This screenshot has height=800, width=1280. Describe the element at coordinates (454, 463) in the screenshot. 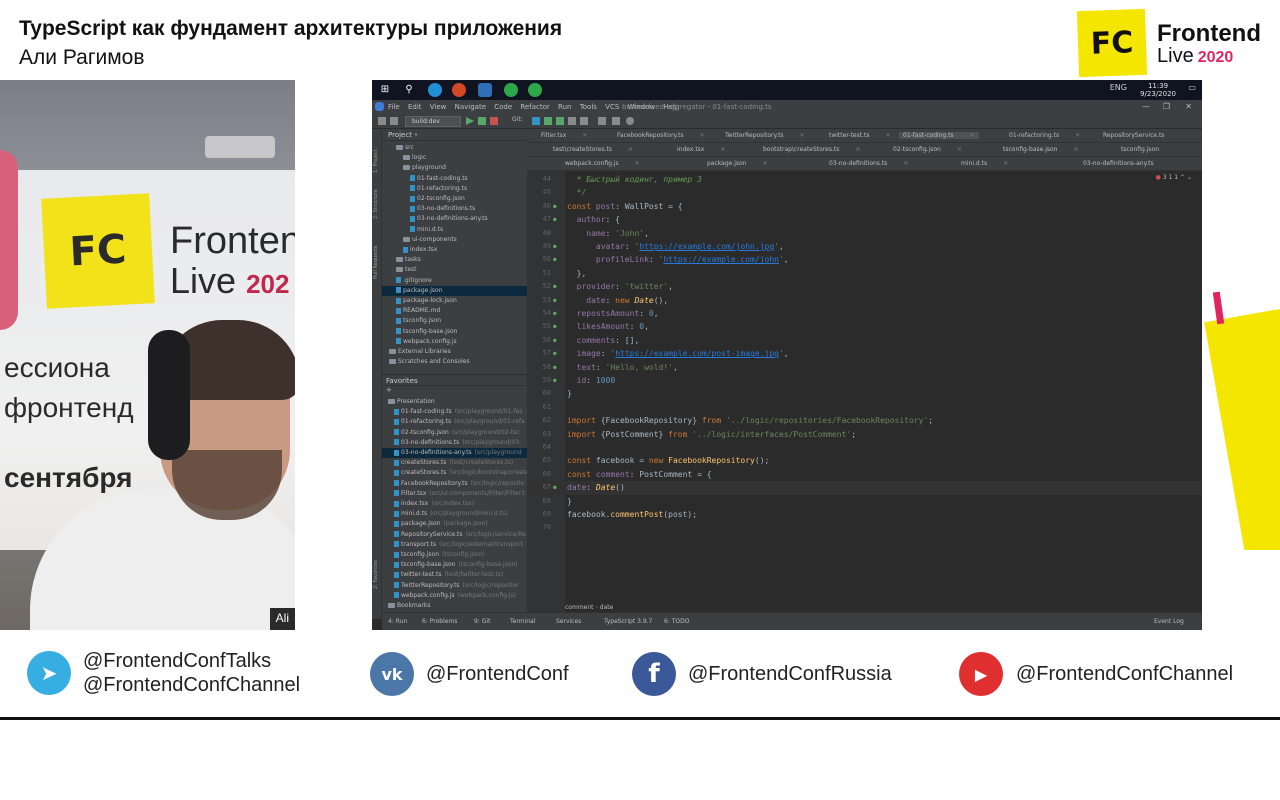

I see `favorite-item: createStores.ts (test/createStores.ts)` at that location.